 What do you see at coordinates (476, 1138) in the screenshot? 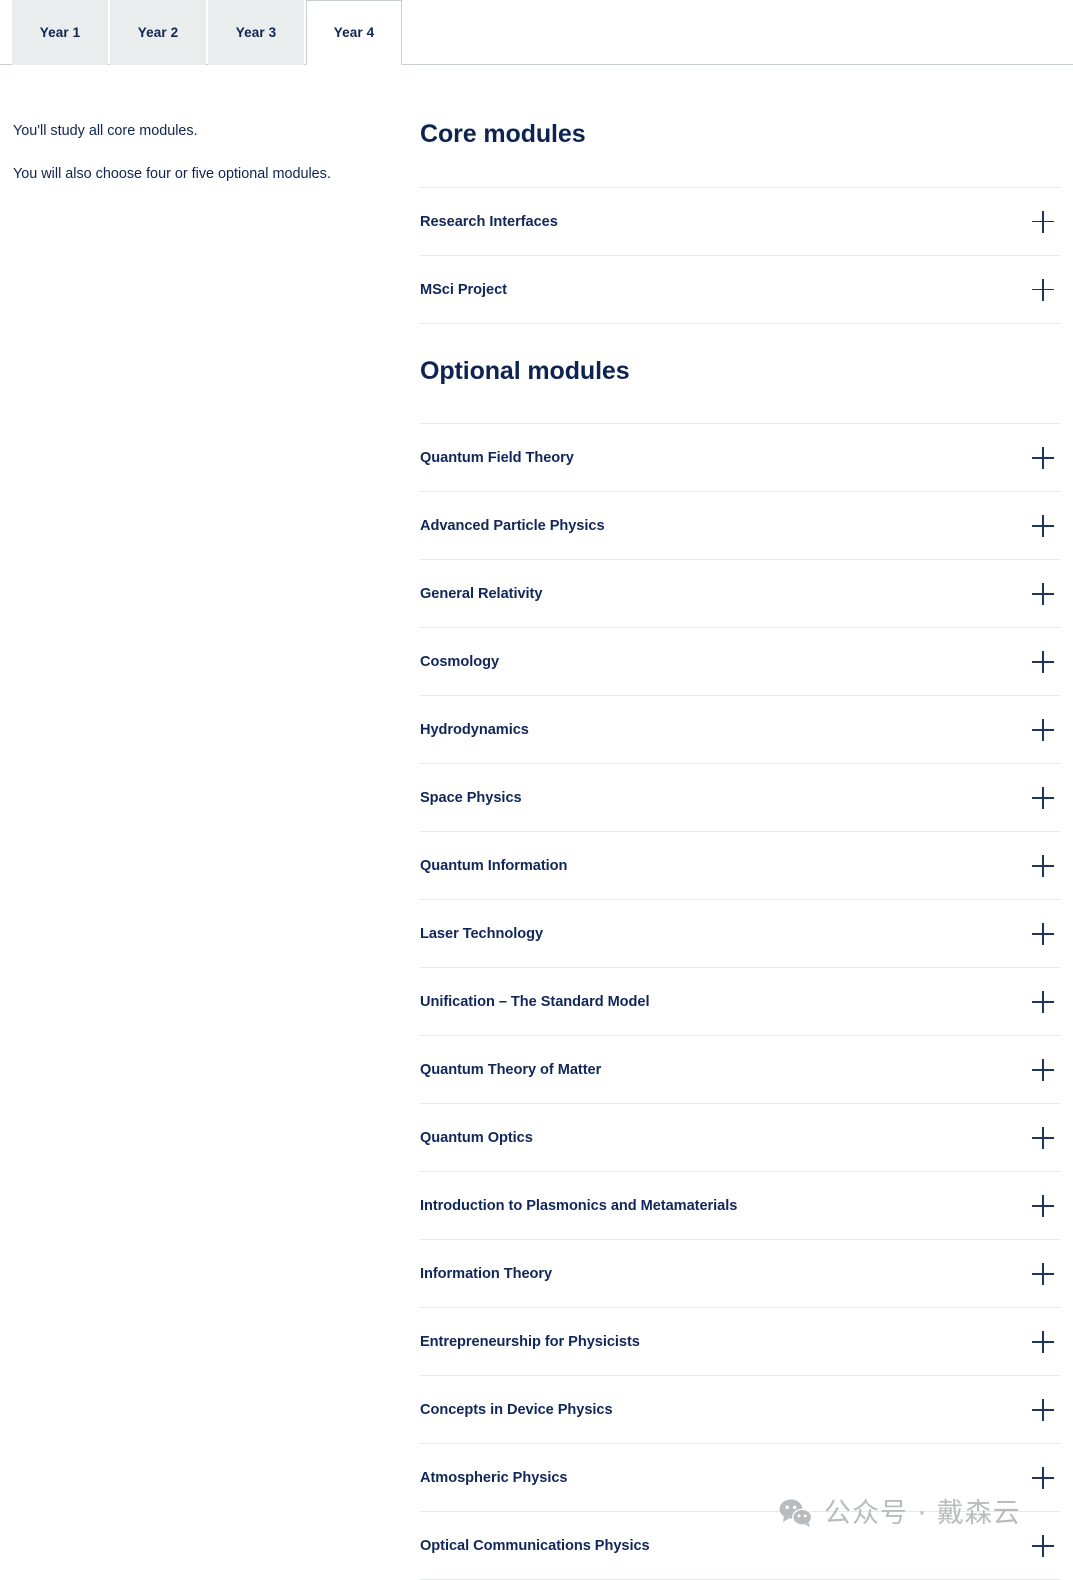
I see `module-title: Quantum Optics` at bounding box center [476, 1138].